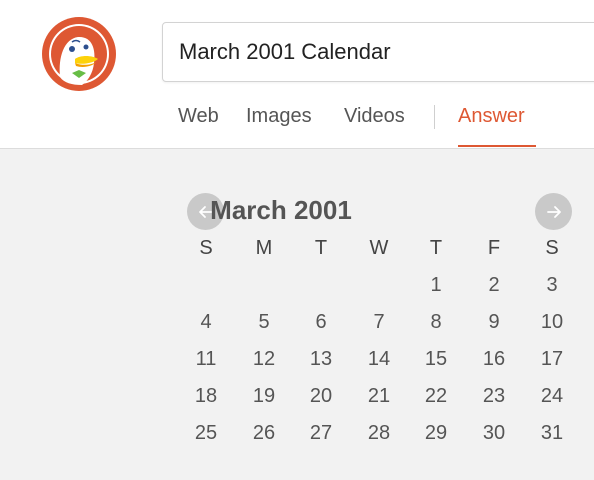 Image resolution: width=594 pixels, height=480 pixels. What do you see at coordinates (321, 396) in the screenshot?
I see `calendar-day: 20` at bounding box center [321, 396].